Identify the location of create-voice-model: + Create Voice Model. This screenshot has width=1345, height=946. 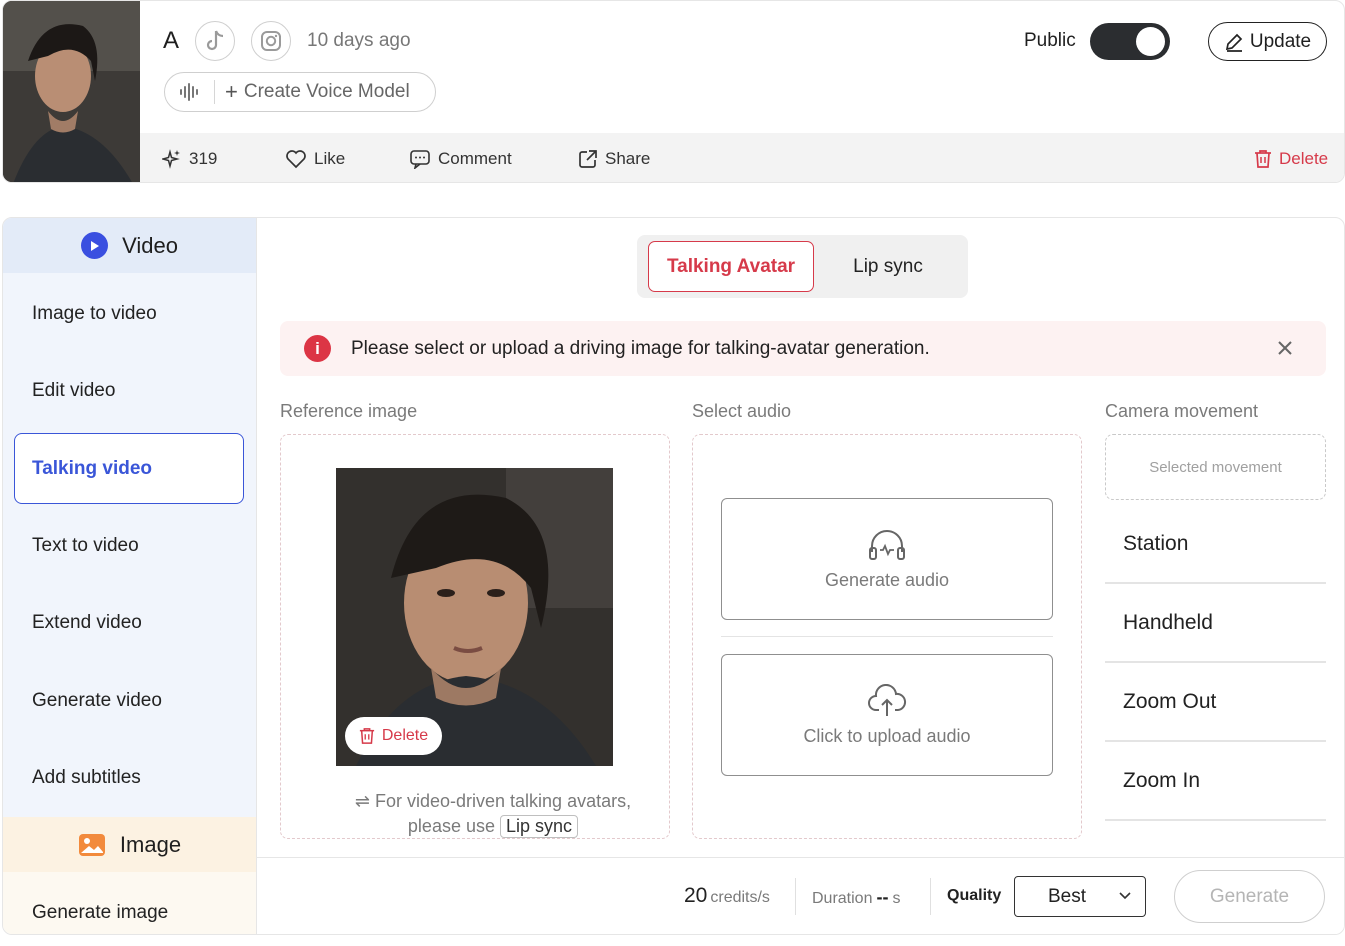
(312, 92).